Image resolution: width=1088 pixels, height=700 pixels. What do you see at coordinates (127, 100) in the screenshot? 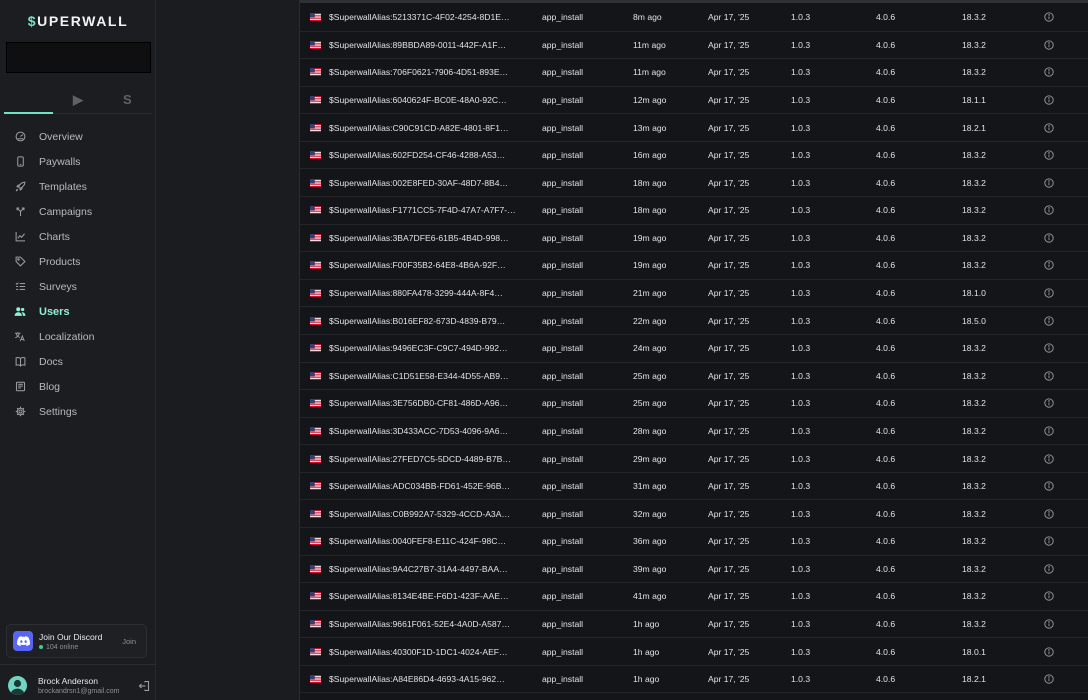
I see `platform-tab-stripe: S` at bounding box center [127, 100].